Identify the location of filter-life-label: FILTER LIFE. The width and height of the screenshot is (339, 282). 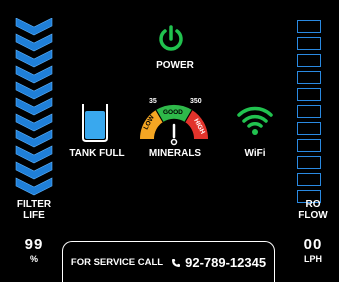
(34, 210).